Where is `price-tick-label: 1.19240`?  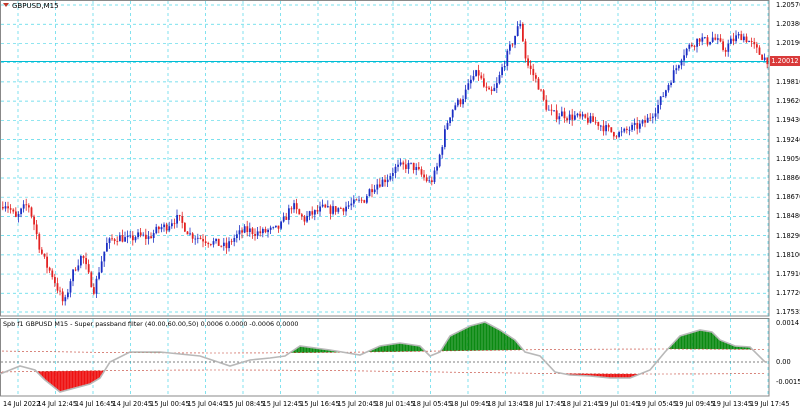
price-tick-label: 1.19240 is located at coordinates (788, 139).